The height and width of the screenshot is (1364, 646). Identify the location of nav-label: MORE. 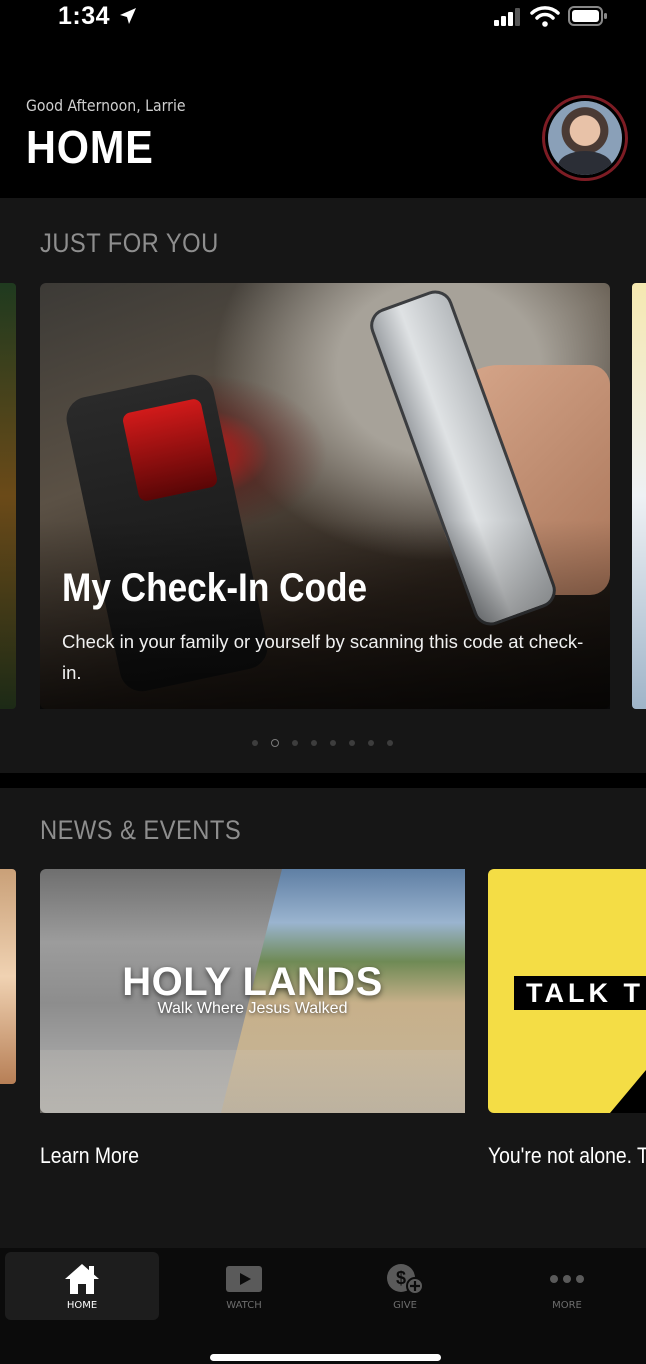
(567, 1305).